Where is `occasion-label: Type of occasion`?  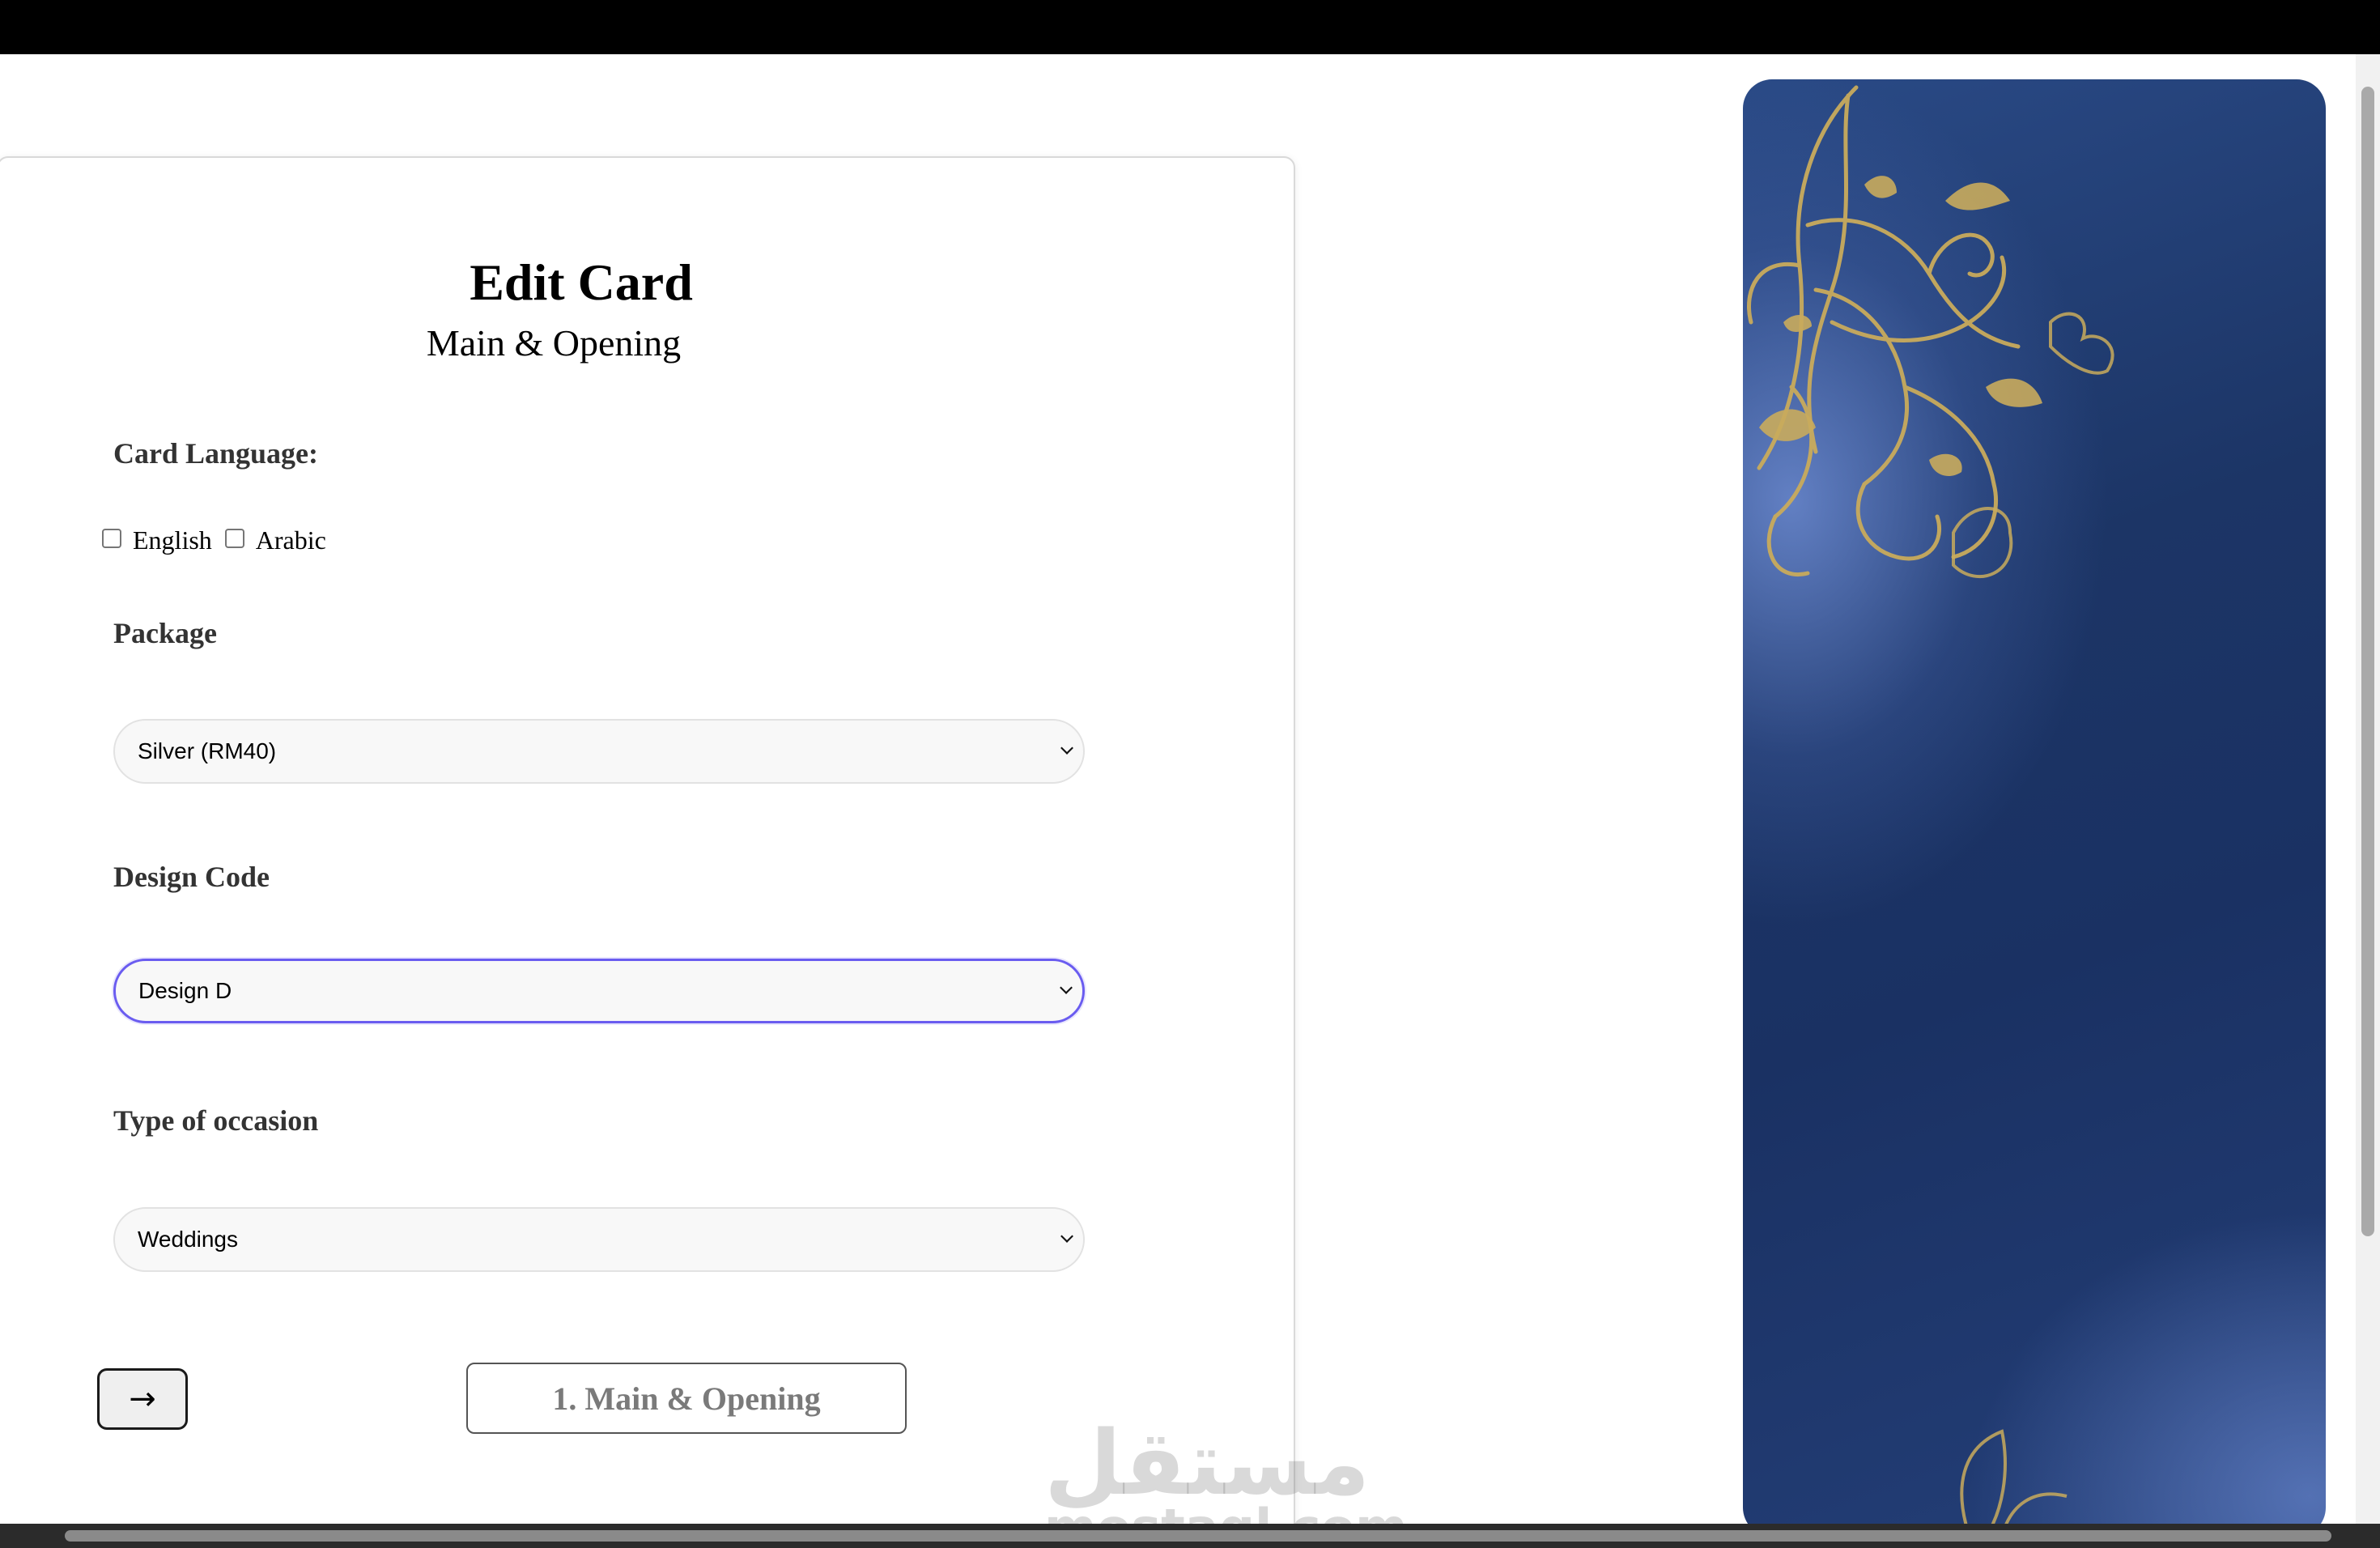 occasion-label: Type of occasion is located at coordinates (216, 1120).